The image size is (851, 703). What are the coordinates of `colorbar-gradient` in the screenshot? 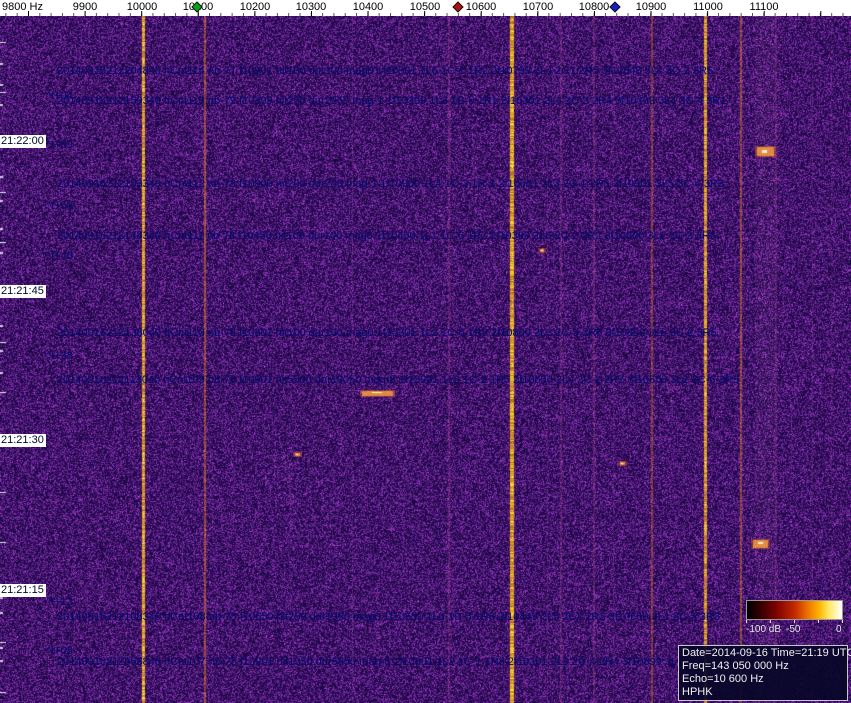 It's located at (794, 610).